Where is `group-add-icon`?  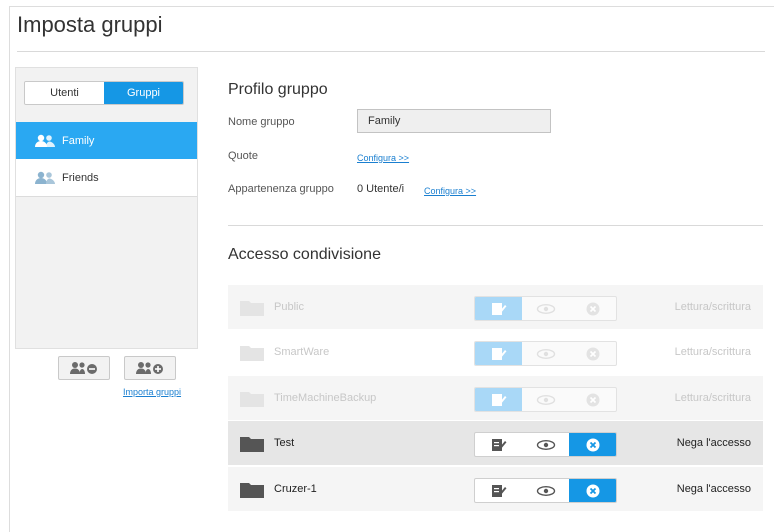 group-add-icon is located at coordinates (149, 368).